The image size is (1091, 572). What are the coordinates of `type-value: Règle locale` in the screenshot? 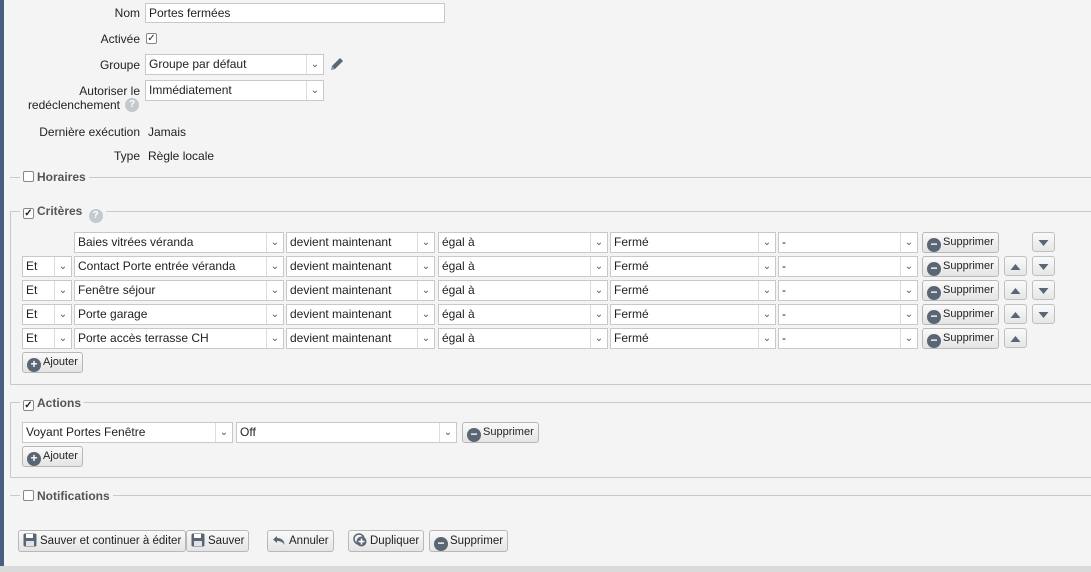 It's located at (181, 156).